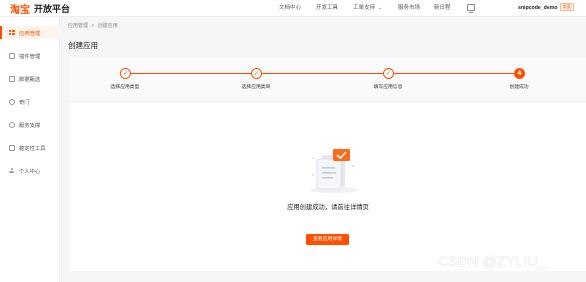 The image size is (586, 282). I want to click on step-2-check-icon: ✓, so click(256, 73).